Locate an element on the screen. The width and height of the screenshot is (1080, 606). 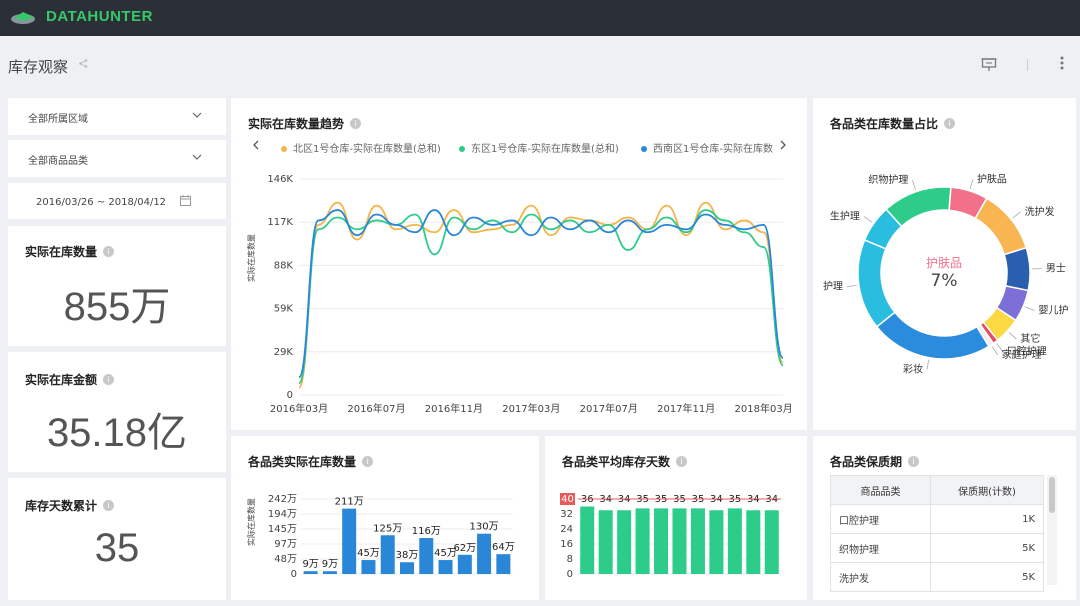
y-tick-label: 59K is located at coordinates (284, 309).